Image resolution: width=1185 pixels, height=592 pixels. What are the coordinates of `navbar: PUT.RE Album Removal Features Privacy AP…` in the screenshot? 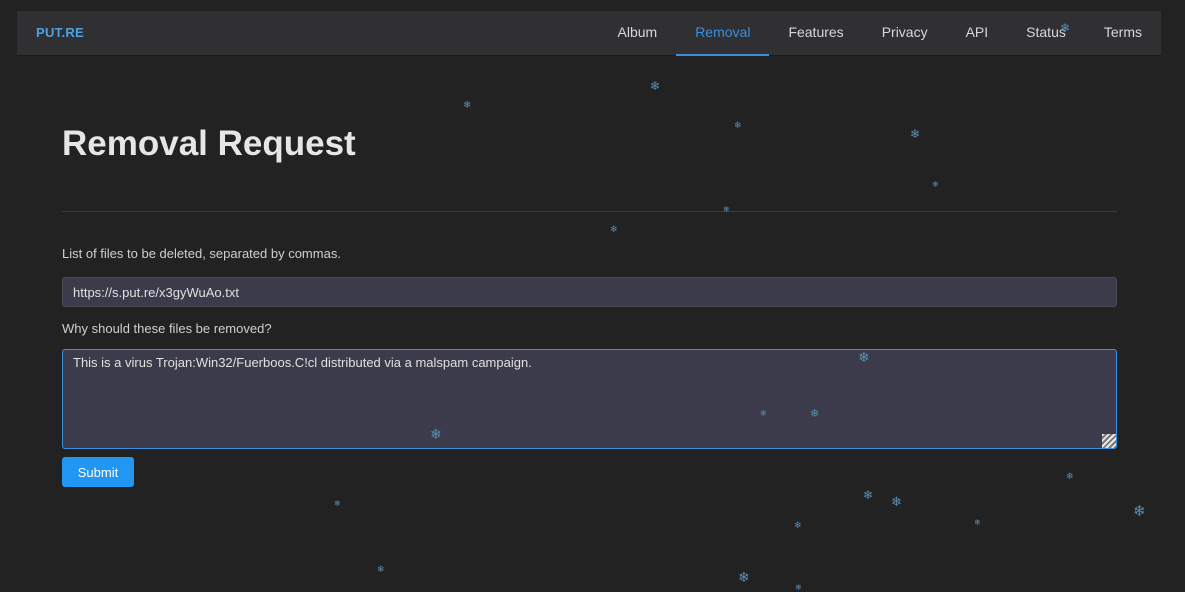 It's located at (589, 33).